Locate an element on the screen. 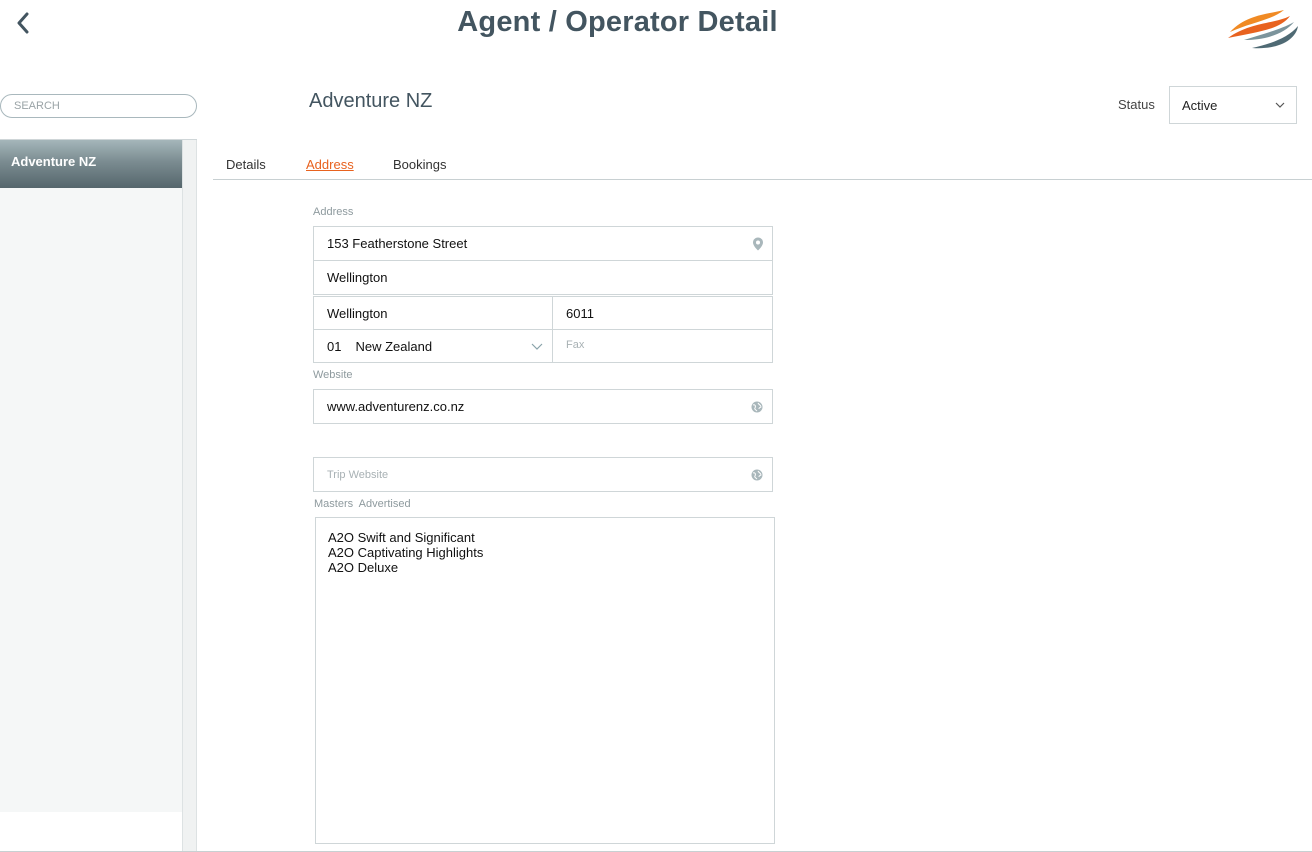 The height and width of the screenshot is (852, 1312). address-line1-value: 153 Featherstone Street is located at coordinates (397, 243).